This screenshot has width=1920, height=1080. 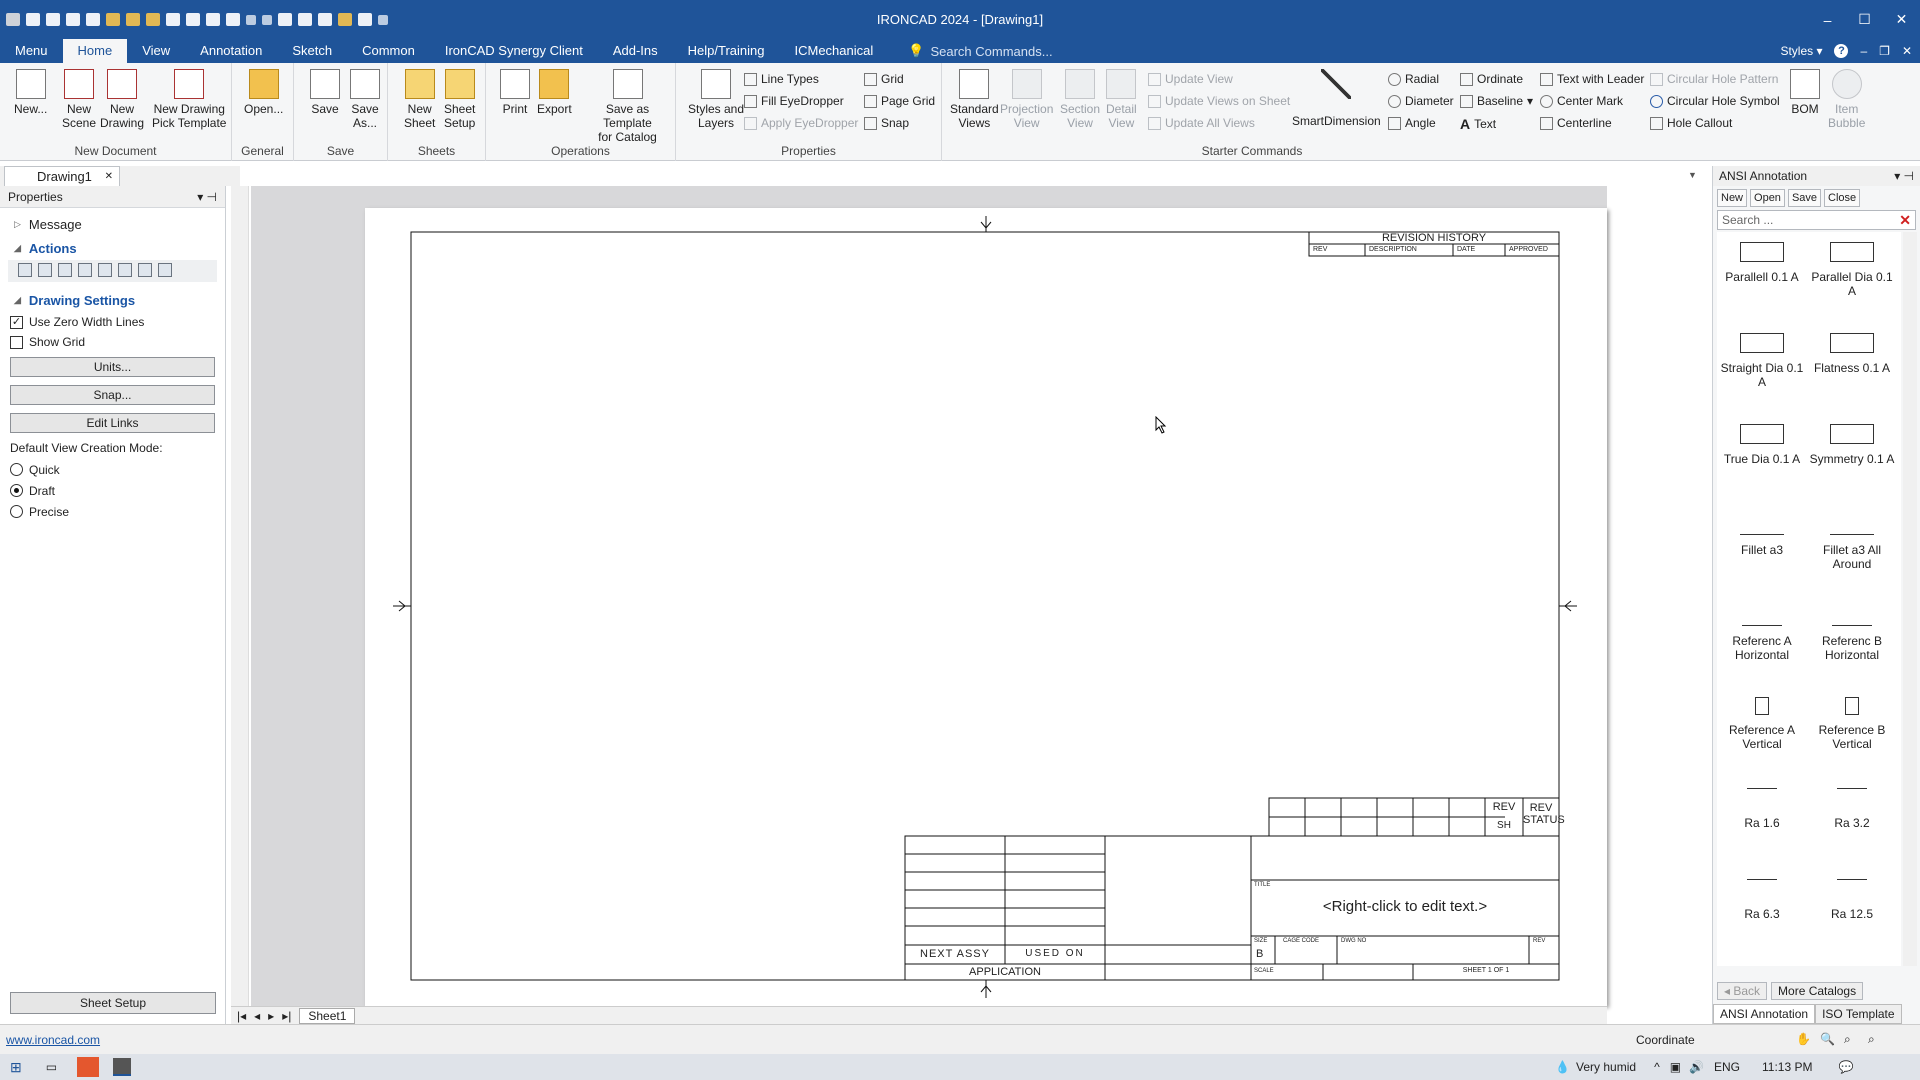 What do you see at coordinates (1852, 629) in the screenshot?
I see `catalog-item: Referenc B Horizontal` at bounding box center [1852, 629].